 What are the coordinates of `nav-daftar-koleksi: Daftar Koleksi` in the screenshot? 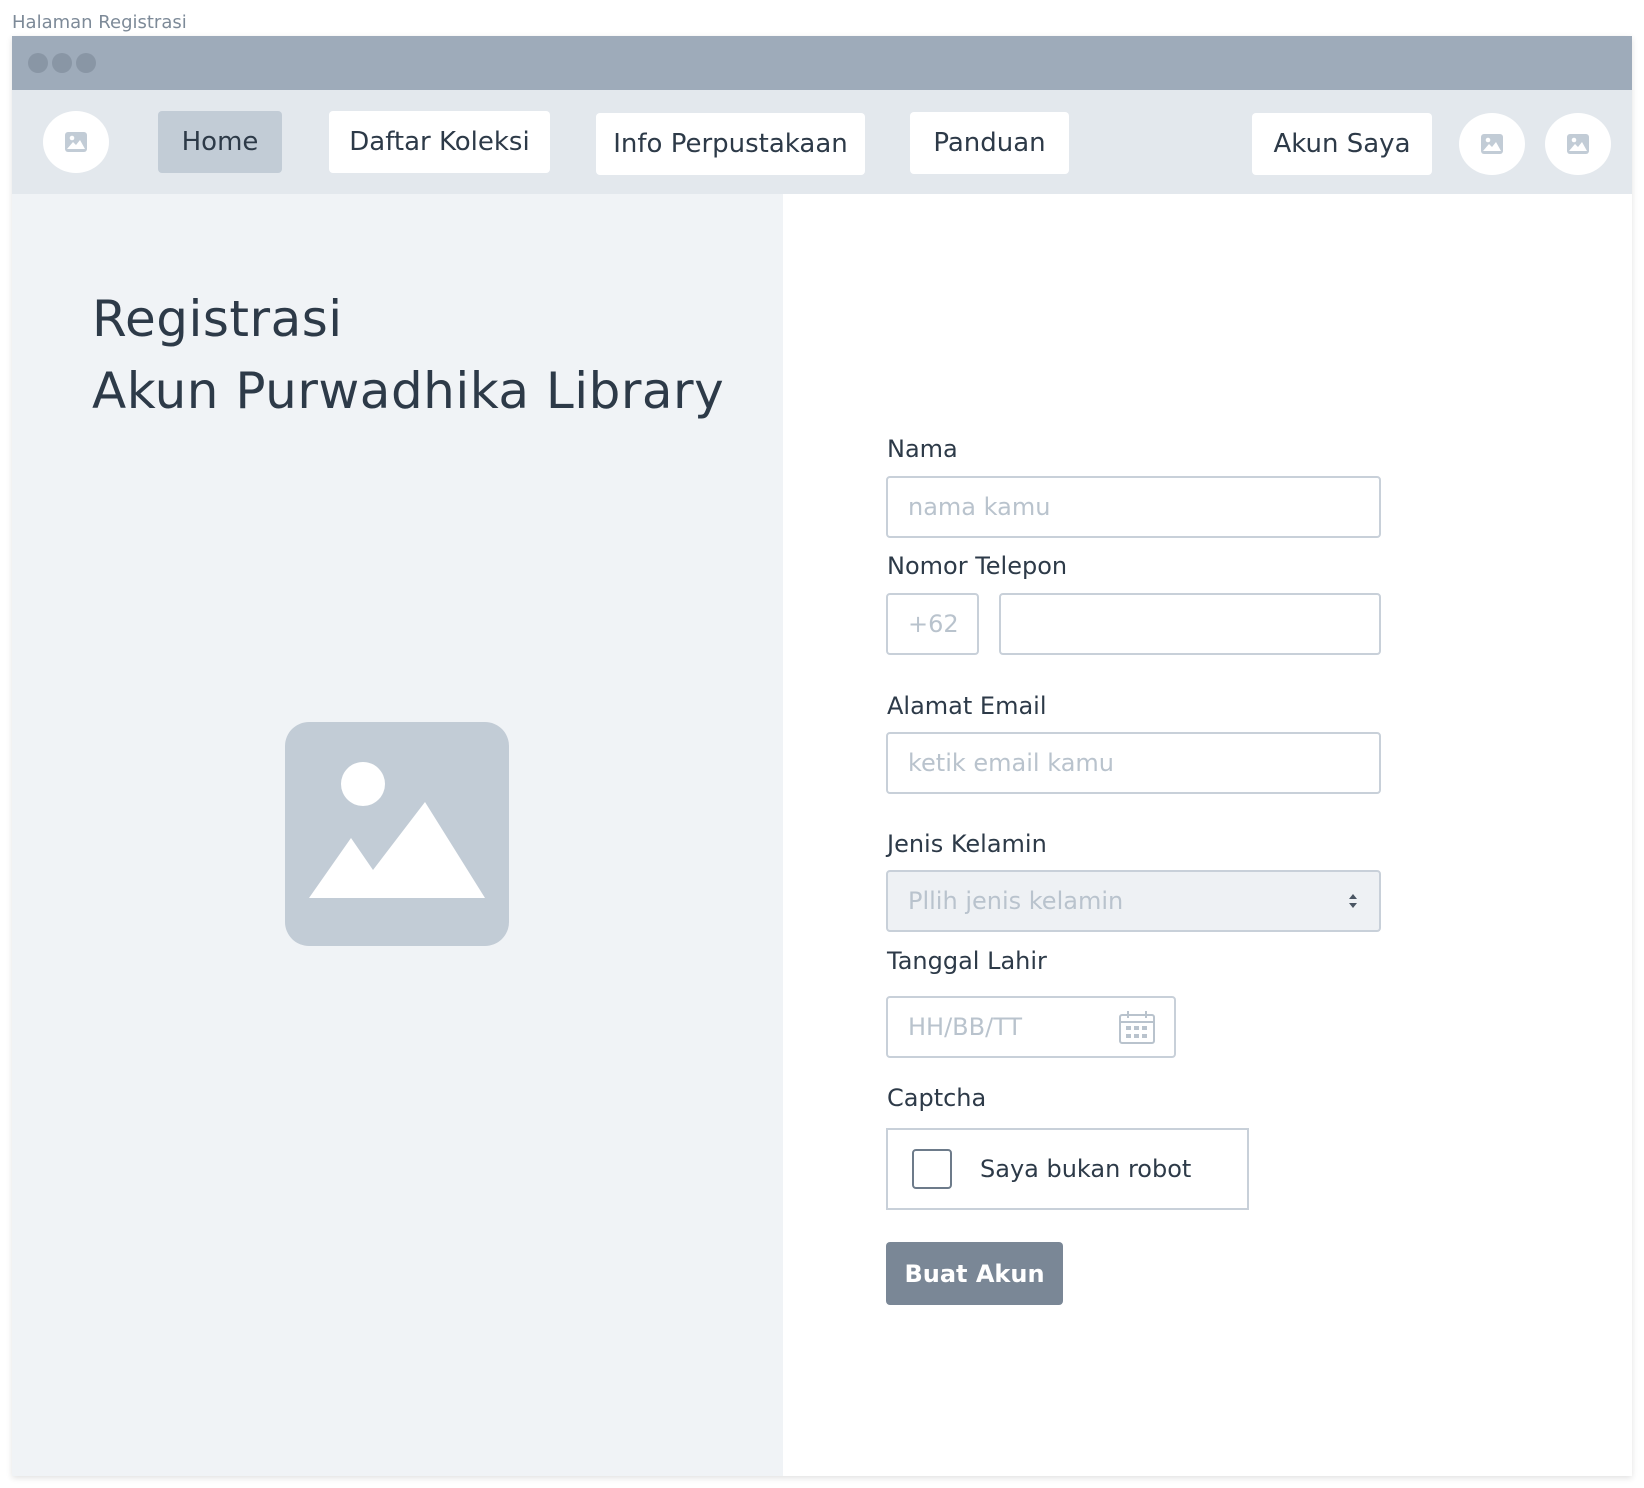 It's located at (439, 142).